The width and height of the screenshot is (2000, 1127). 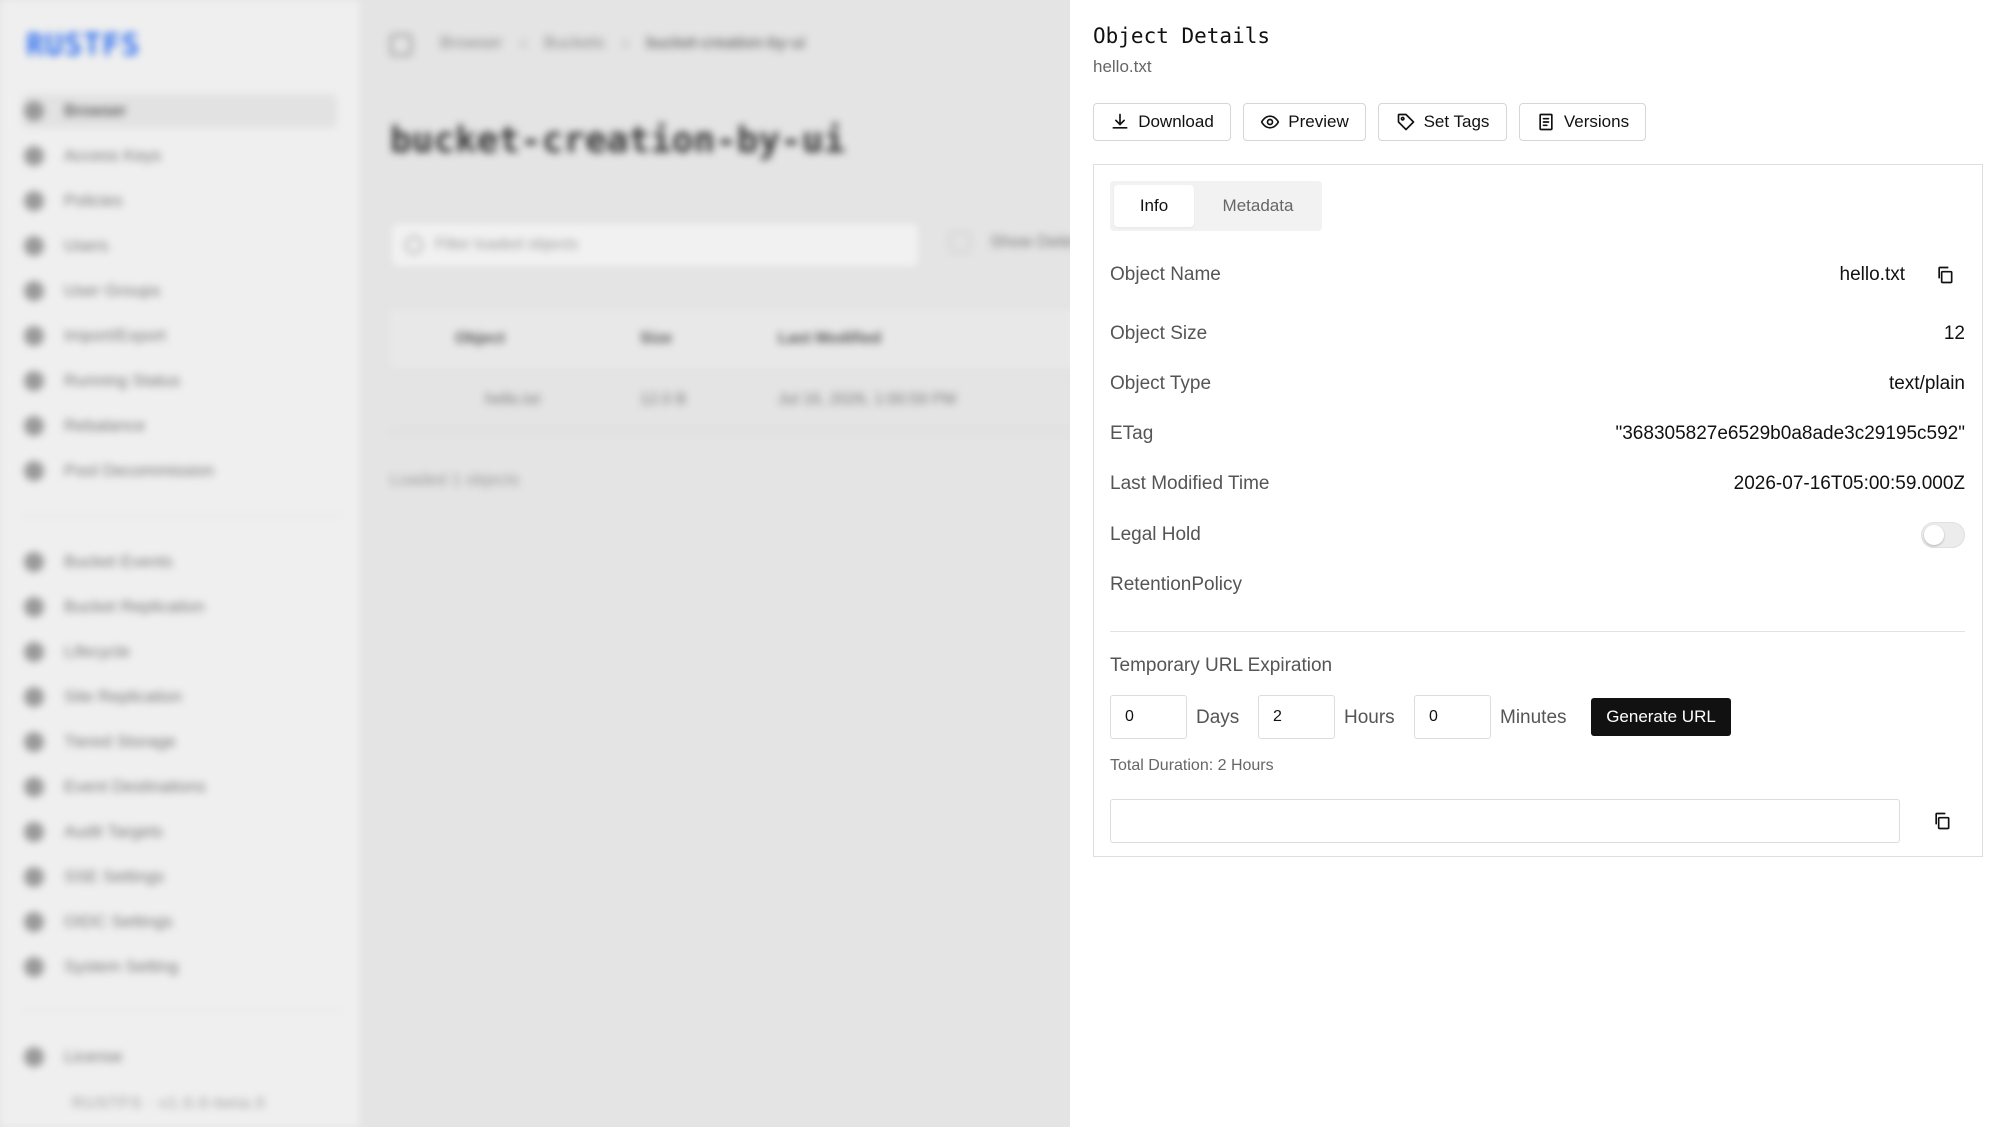 I want to click on sidebar-item-bucket-events: Bucket Events, so click(x=179, y=562).